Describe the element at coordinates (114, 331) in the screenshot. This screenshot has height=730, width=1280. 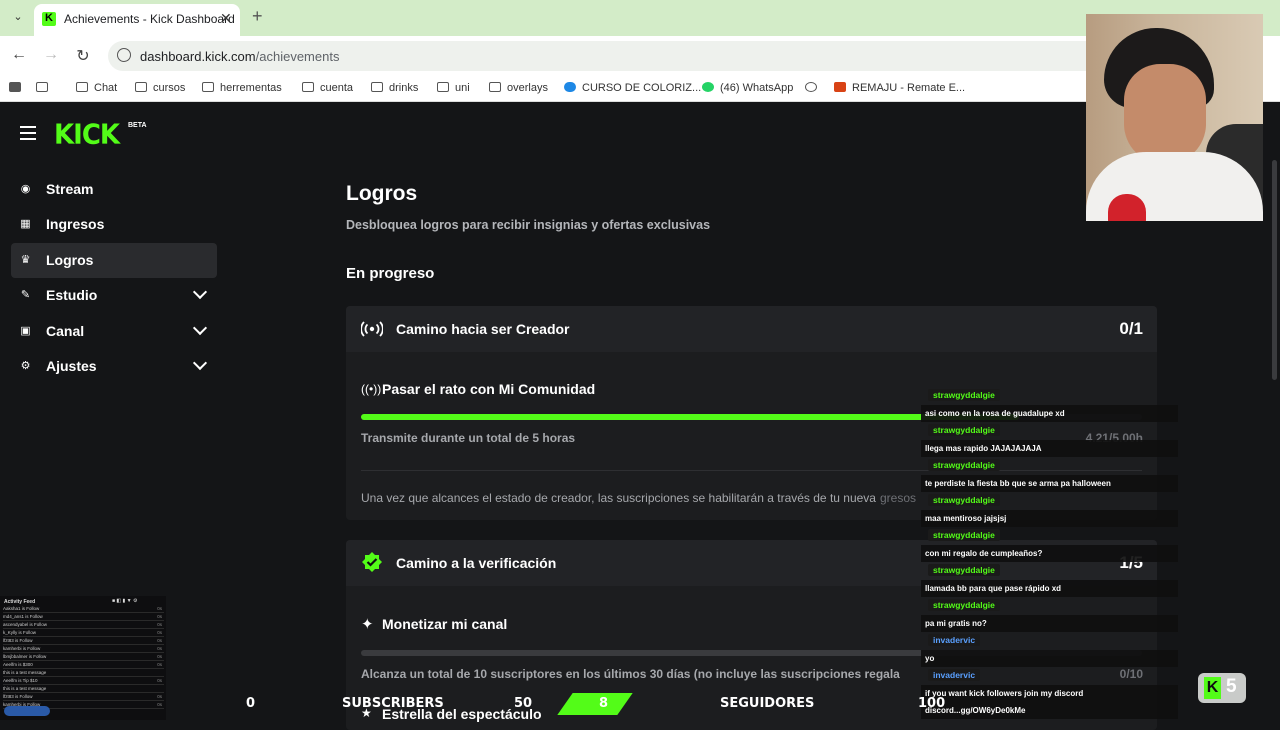
I see `sidebar-item-canal: ▣ Canal` at that location.